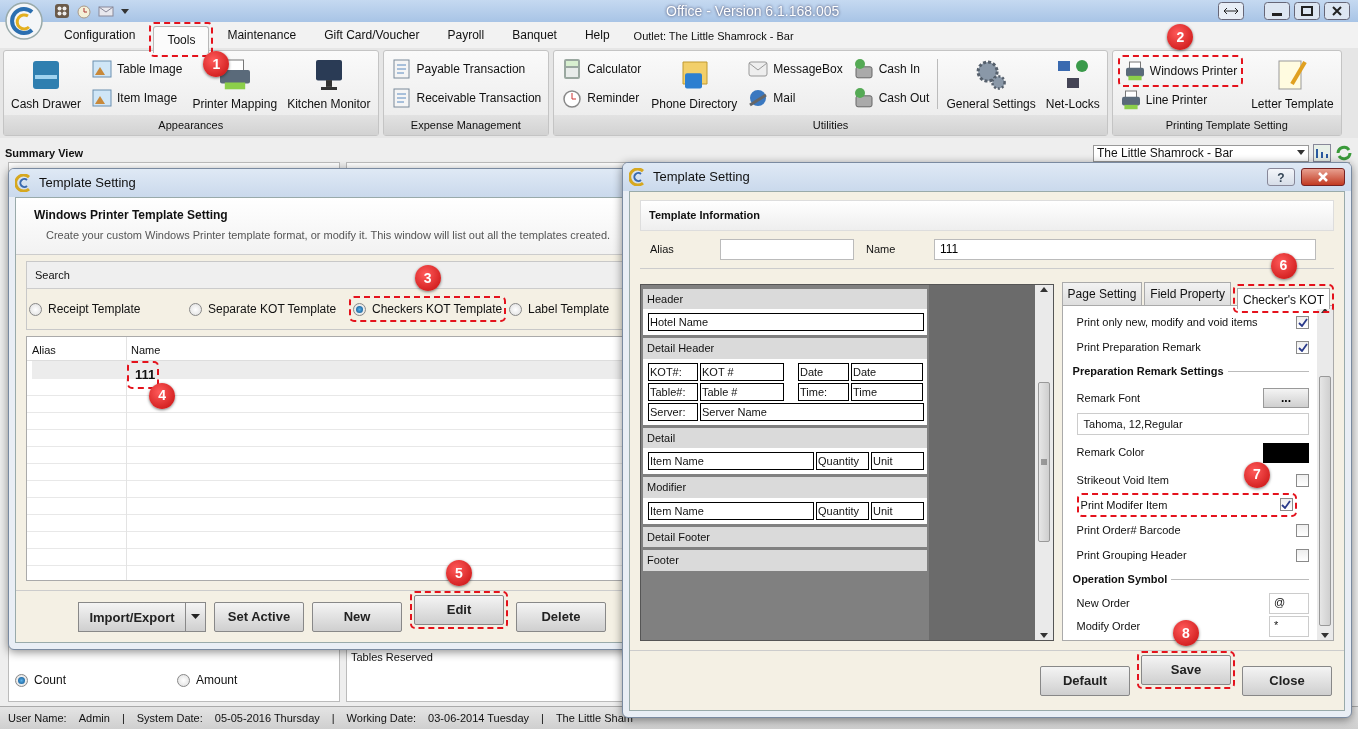 The width and height of the screenshot is (1358, 729). Describe the element at coordinates (267, 718) in the screenshot. I see `status-text: 05-05-2016 Thursday` at that location.